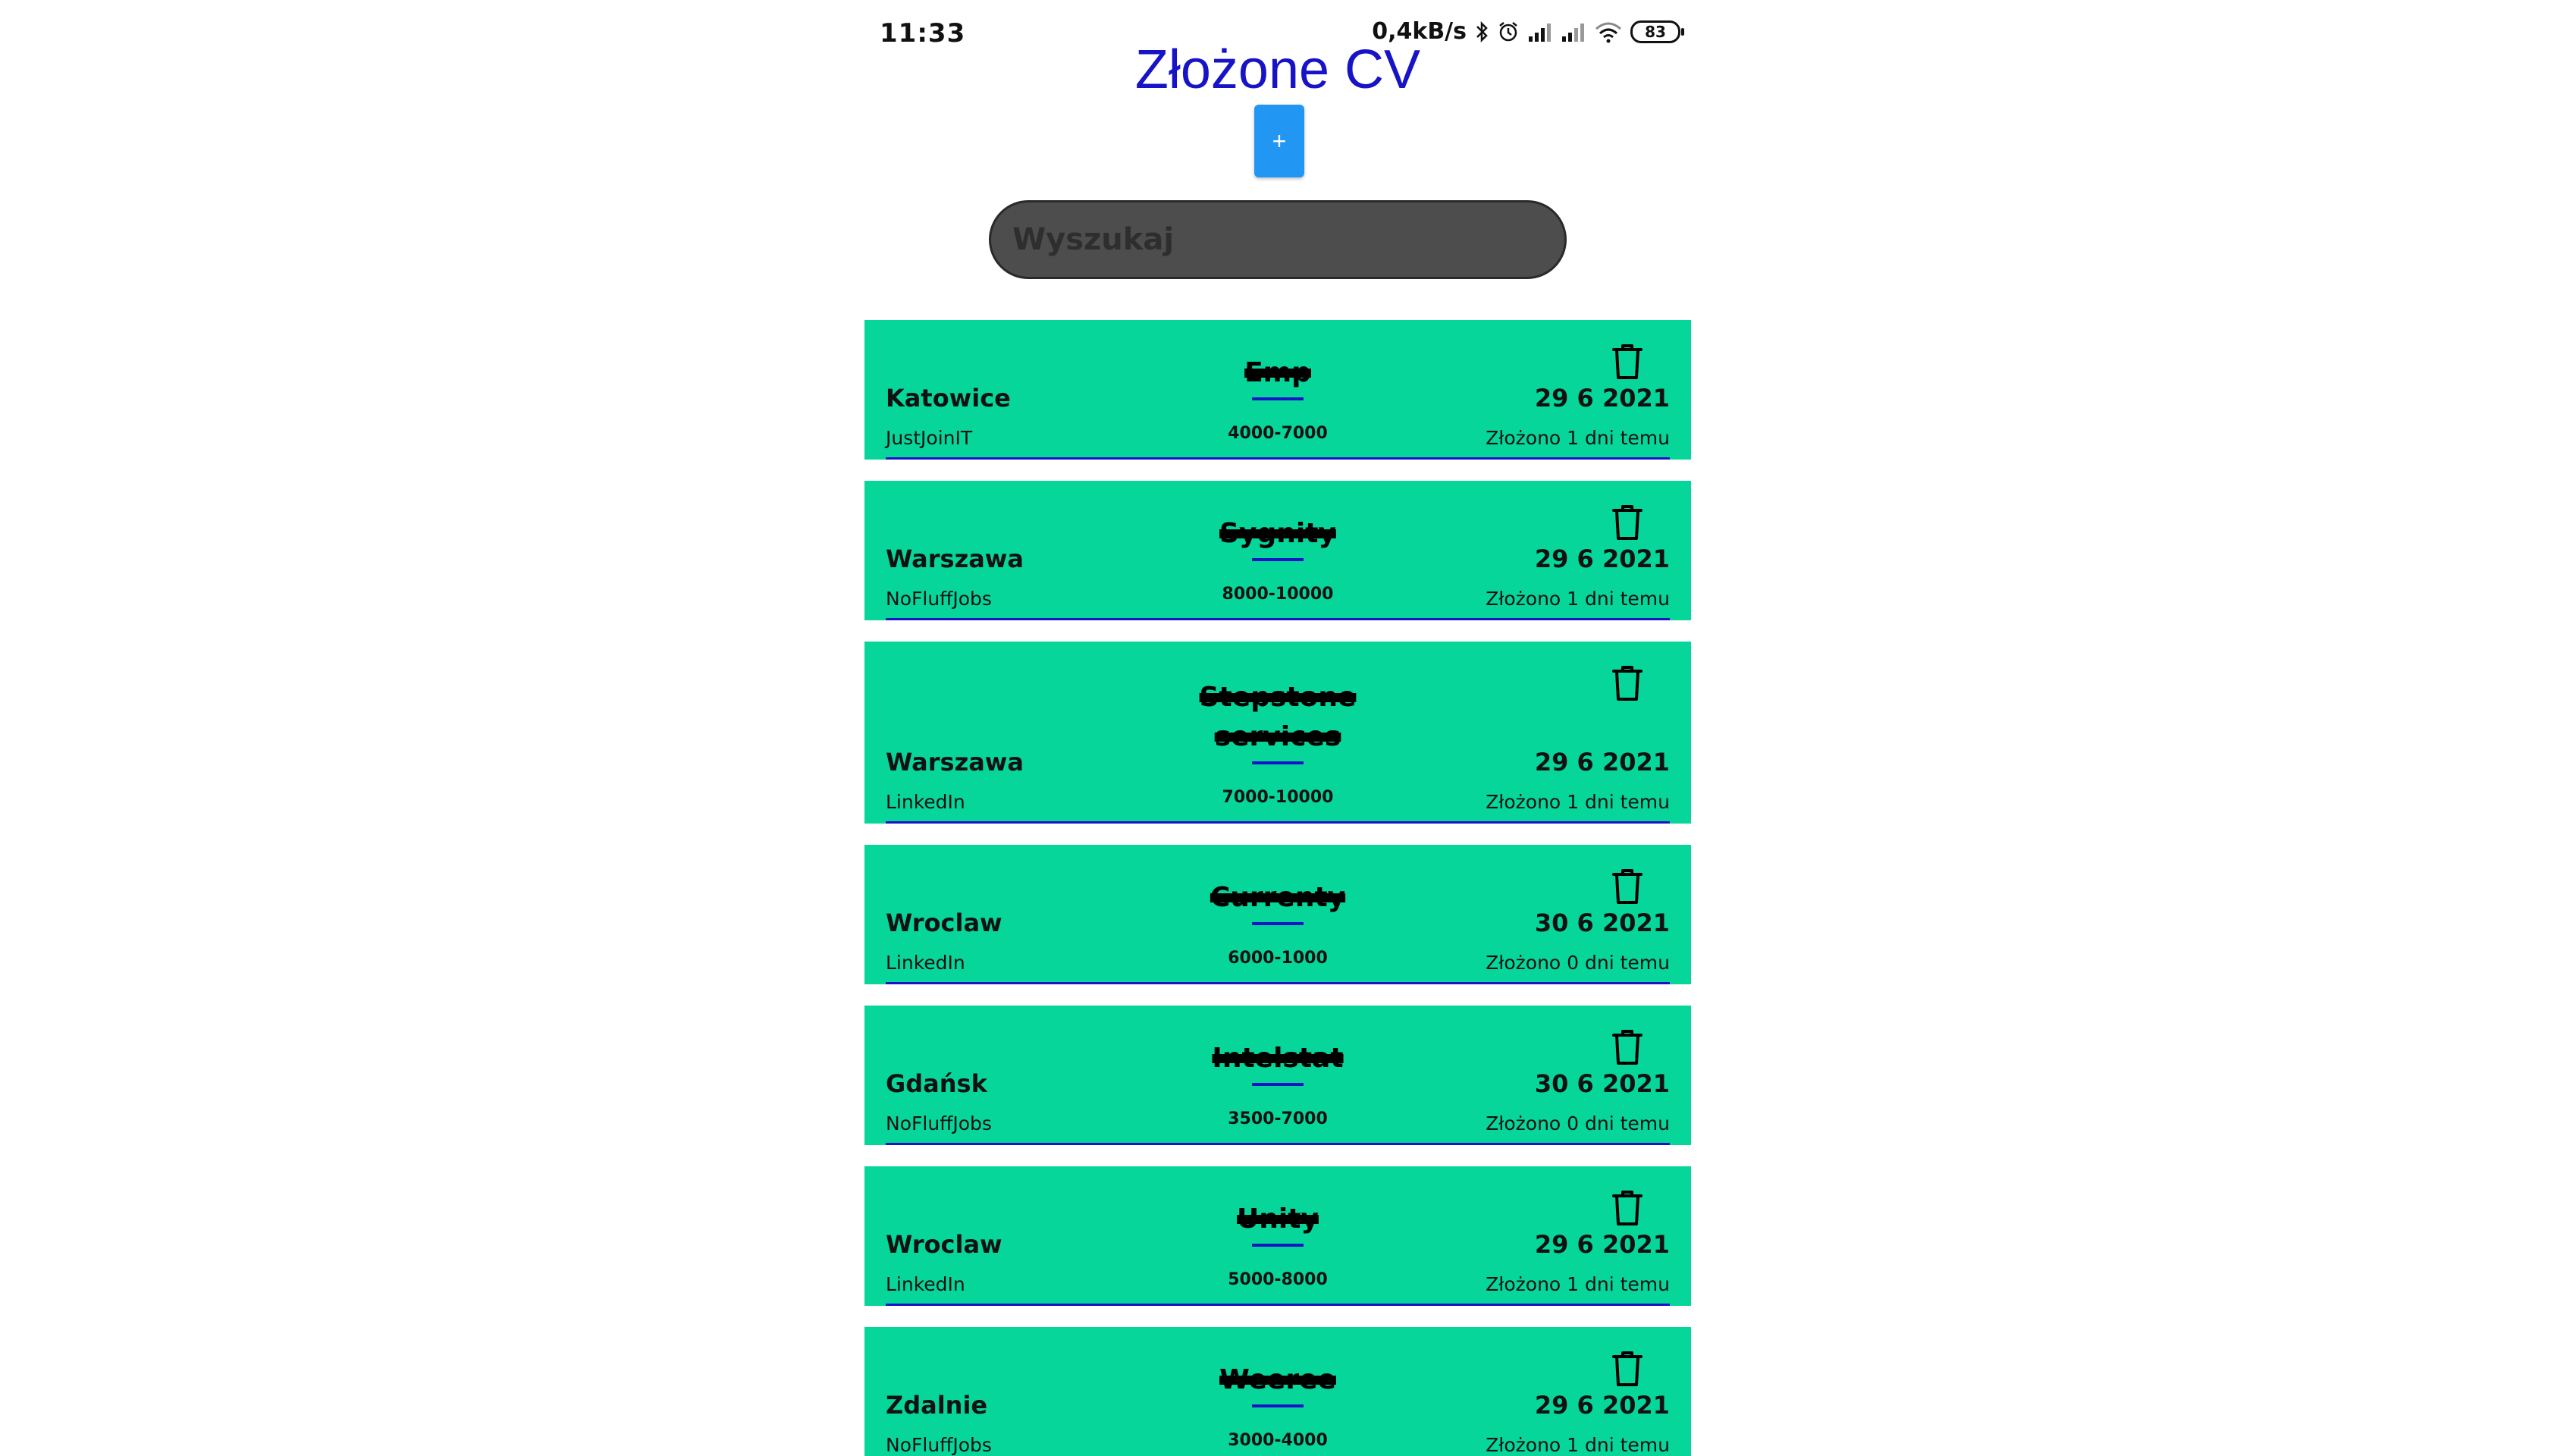 The height and width of the screenshot is (1456, 2554). What do you see at coordinates (1278, 717) in the screenshot?
I see `card-company: Stepstone services` at bounding box center [1278, 717].